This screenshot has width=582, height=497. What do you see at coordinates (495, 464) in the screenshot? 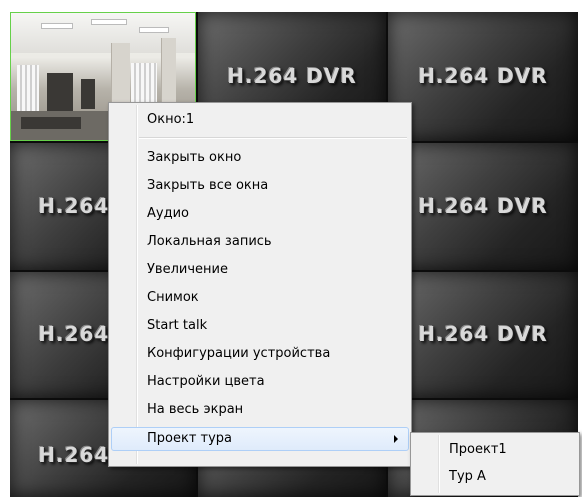
I see `submenu-tour: Проект1 Тур А` at bounding box center [495, 464].